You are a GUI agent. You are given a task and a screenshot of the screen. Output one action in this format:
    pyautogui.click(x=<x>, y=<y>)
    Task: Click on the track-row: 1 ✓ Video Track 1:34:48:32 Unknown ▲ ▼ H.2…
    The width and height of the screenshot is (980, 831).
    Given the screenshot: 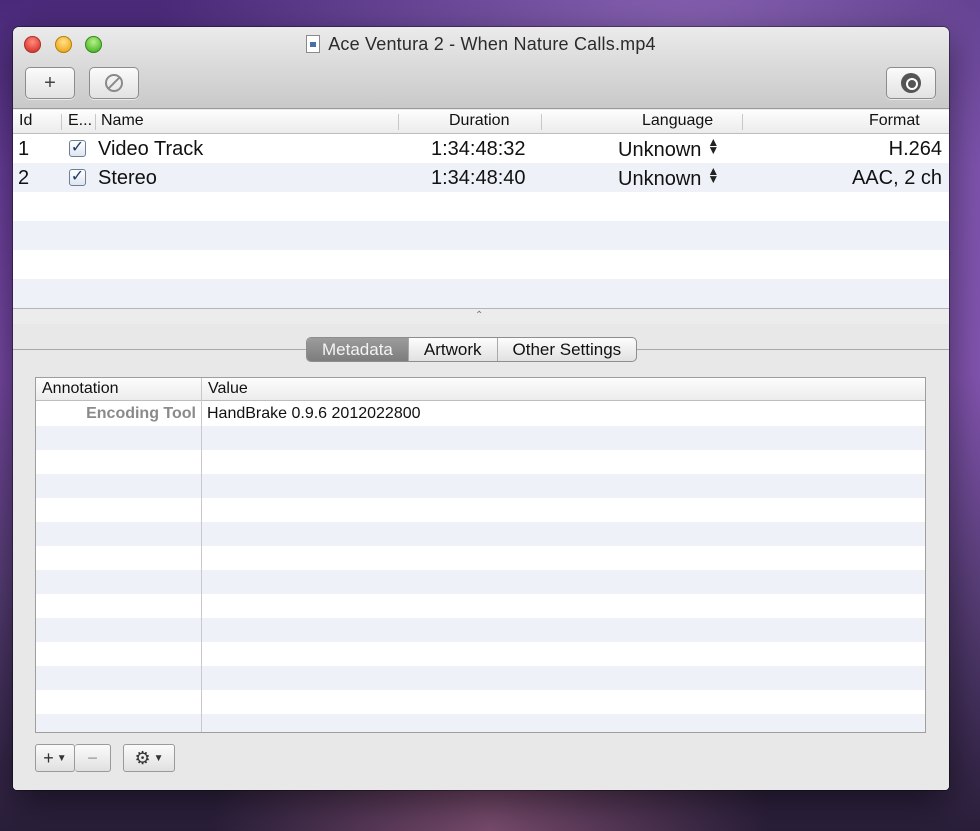 What is the action you would take?
    pyautogui.click(x=481, y=149)
    